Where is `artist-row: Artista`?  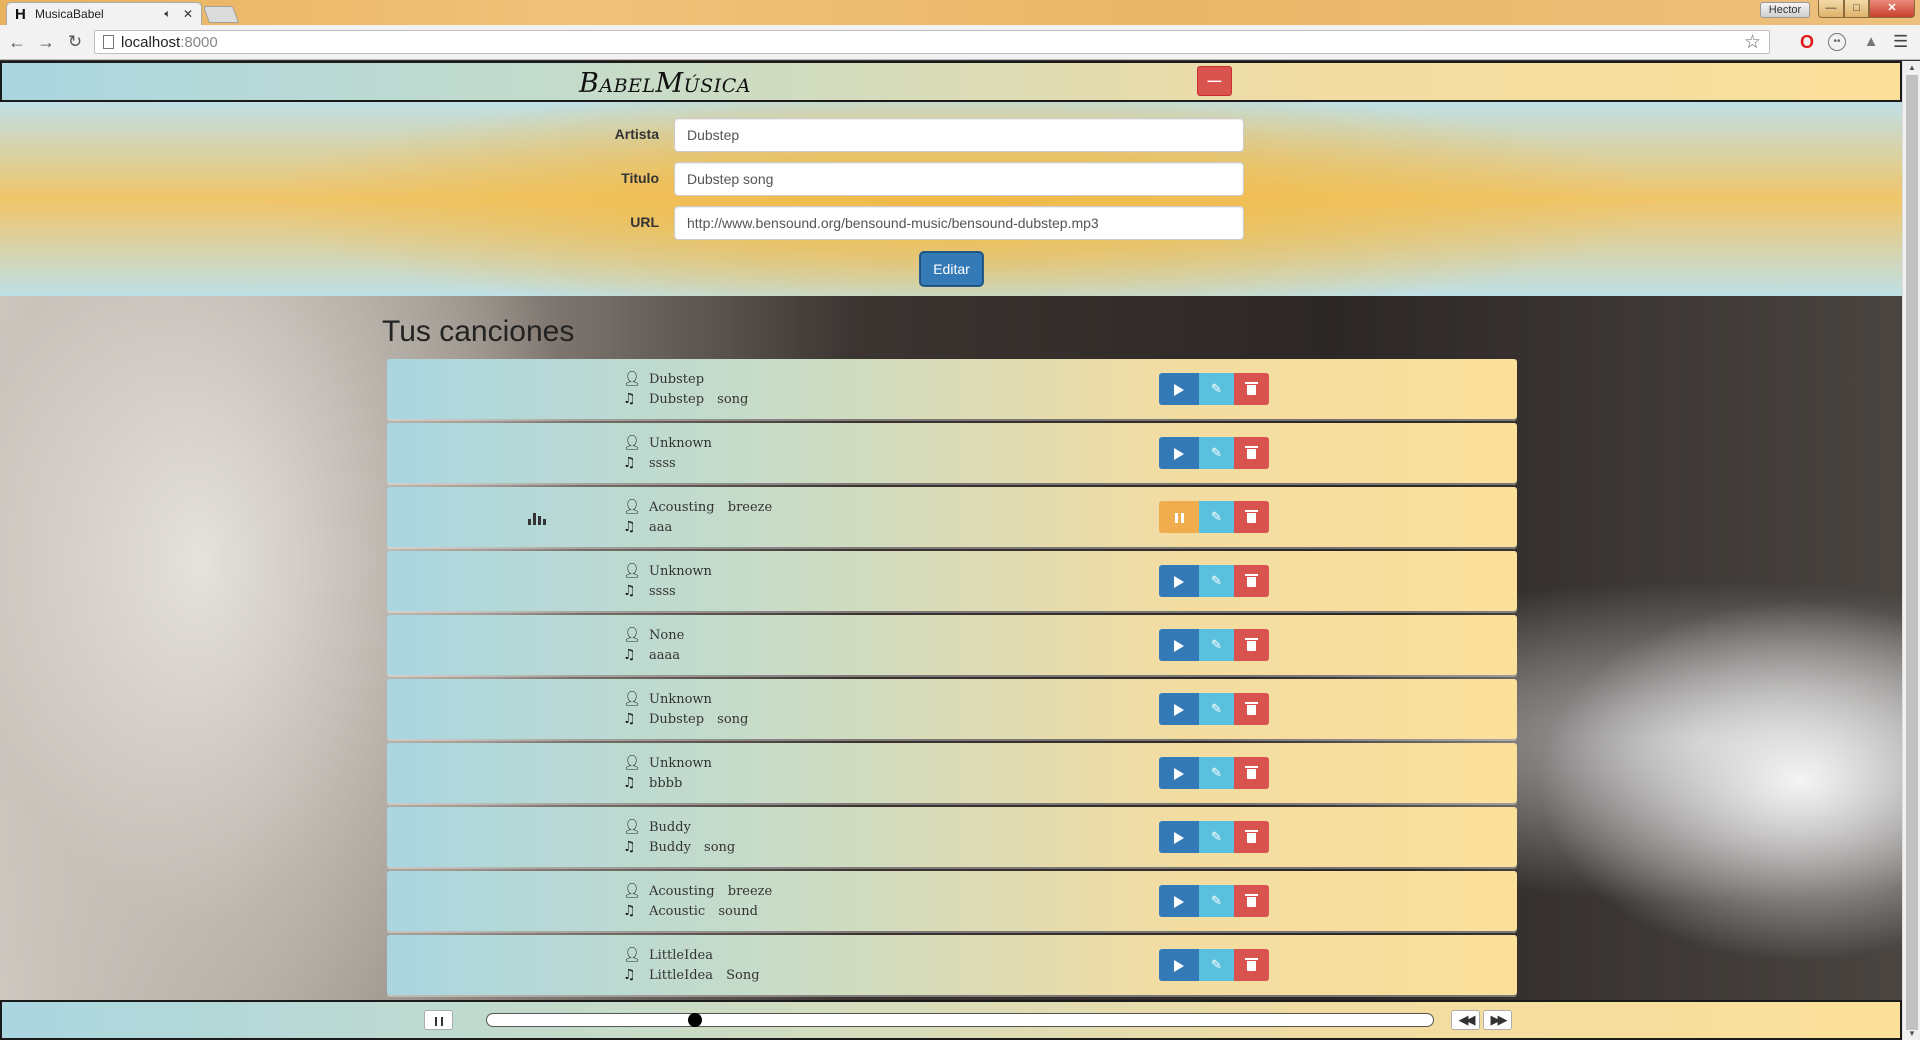 artist-row: Artista is located at coordinates (951, 135).